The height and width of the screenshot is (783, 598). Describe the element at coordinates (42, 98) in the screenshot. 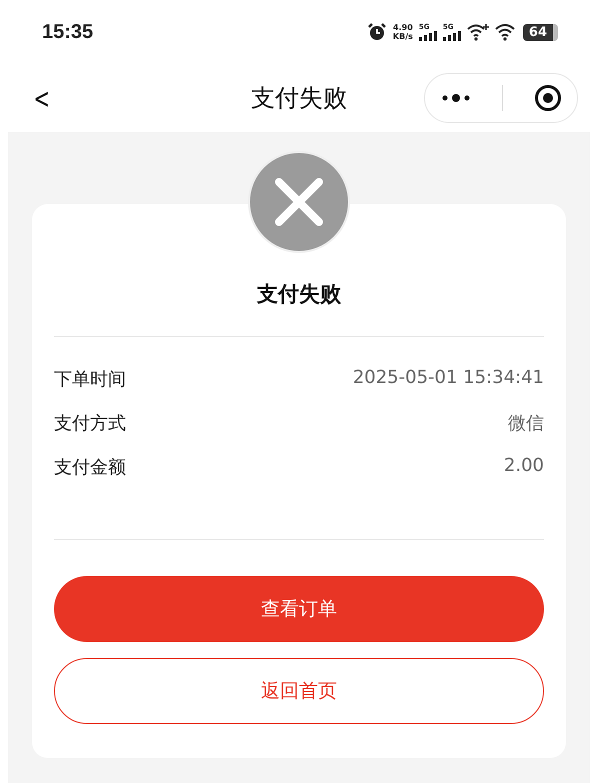

I see `back-button: <` at that location.